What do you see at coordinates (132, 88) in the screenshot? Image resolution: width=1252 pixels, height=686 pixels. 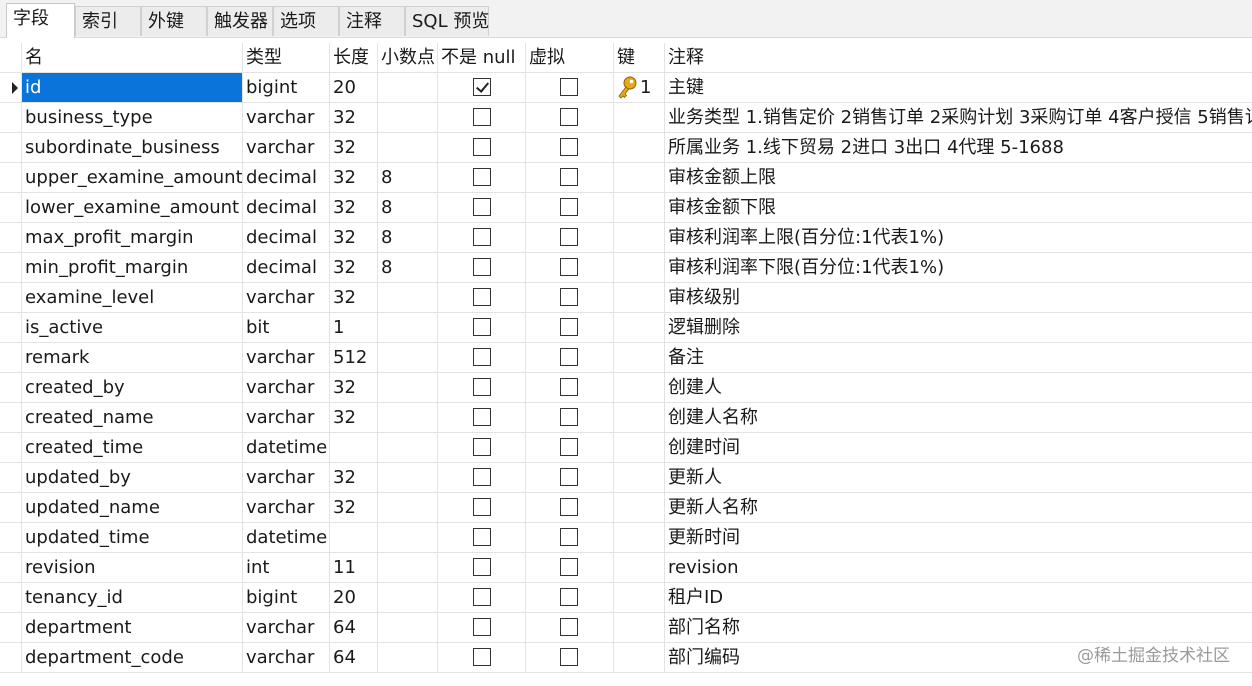 I see `field-name-cell: id` at bounding box center [132, 88].